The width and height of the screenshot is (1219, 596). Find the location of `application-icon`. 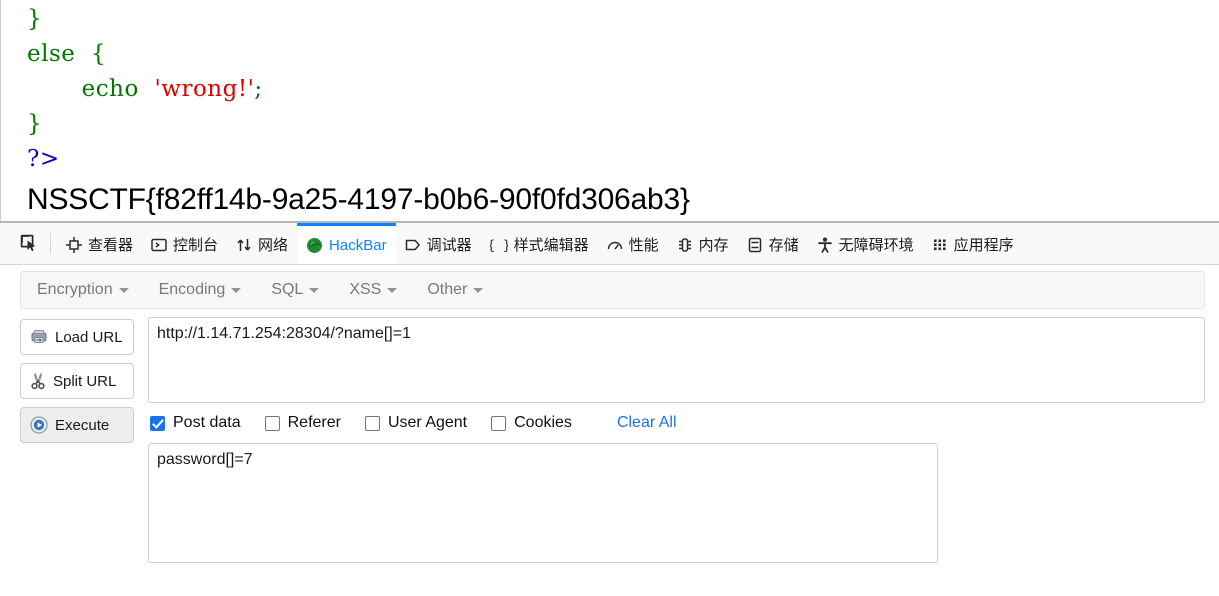

application-icon is located at coordinates (940, 245).